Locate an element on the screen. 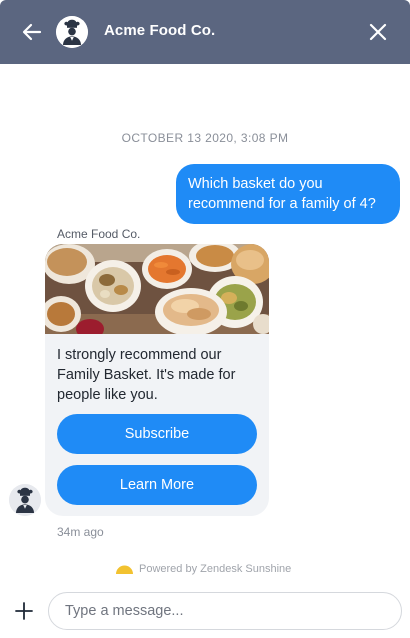 This screenshot has width=410, height=638. add-attachment-button is located at coordinates (24, 611).